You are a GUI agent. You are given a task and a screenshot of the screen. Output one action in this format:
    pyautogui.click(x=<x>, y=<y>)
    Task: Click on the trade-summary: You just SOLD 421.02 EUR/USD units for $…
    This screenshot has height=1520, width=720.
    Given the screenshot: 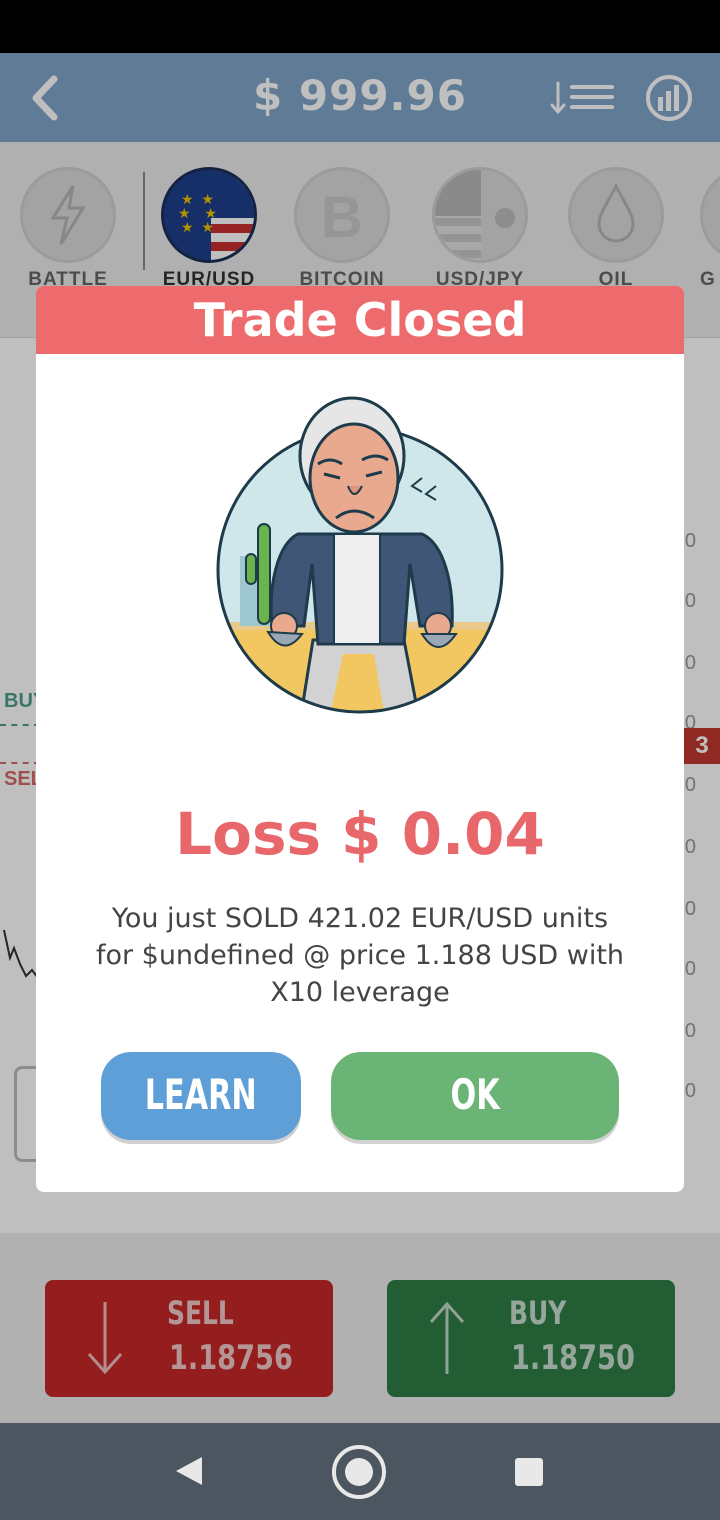 What is the action you would take?
    pyautogui.click(x=360, y=955)
    